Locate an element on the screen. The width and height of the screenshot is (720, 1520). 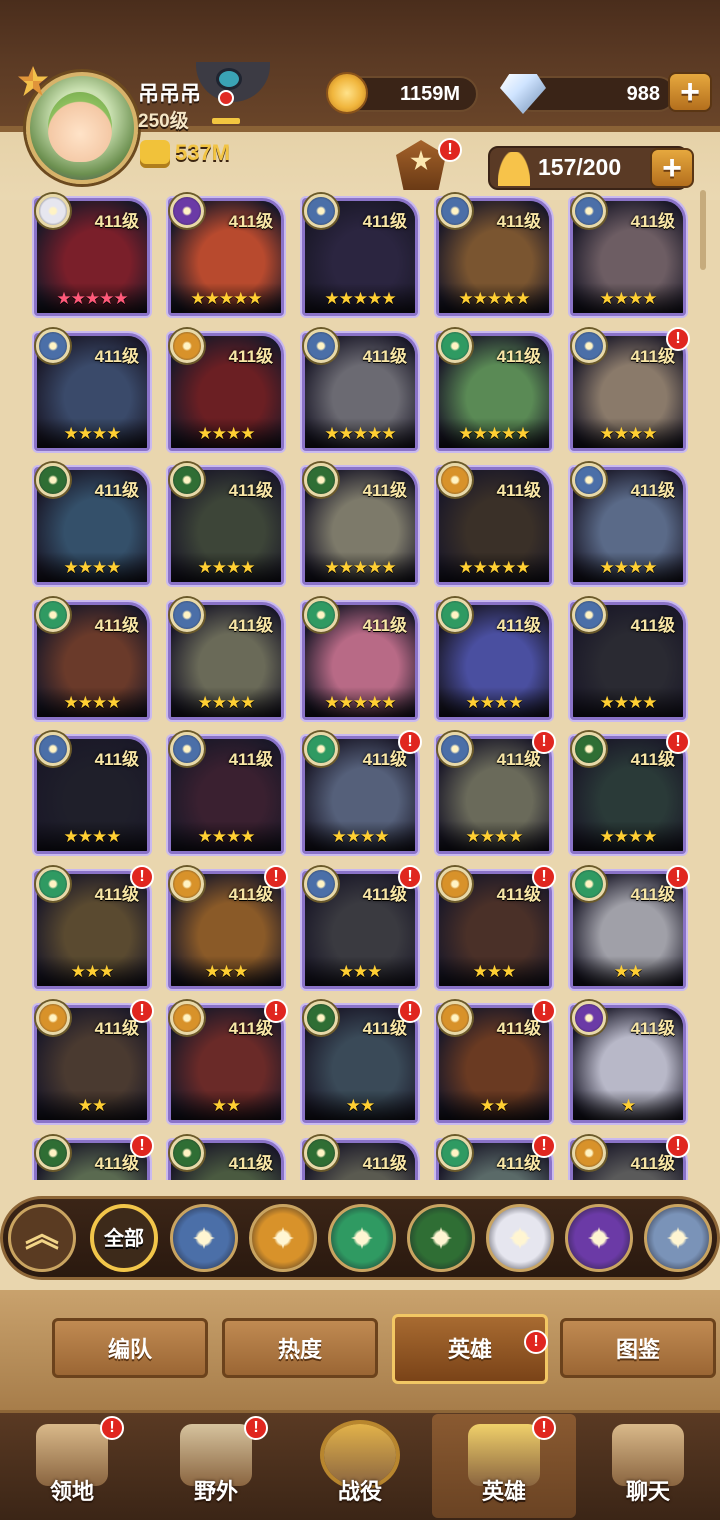
filter-celestial-button is located at coordinates (520, 1238).